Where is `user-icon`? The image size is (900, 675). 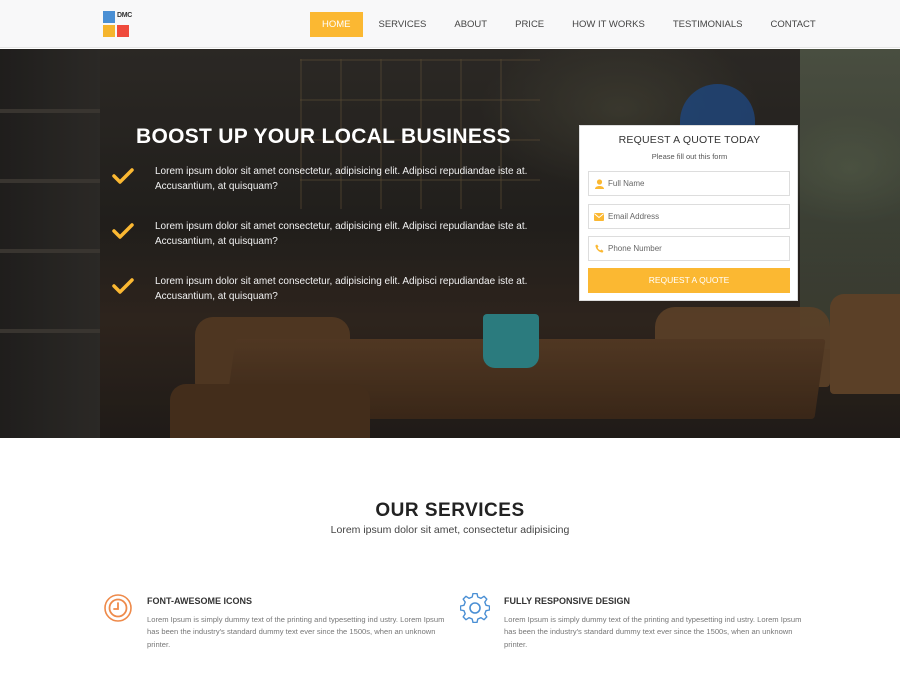 user-icon is located at coordinates (599, 183).